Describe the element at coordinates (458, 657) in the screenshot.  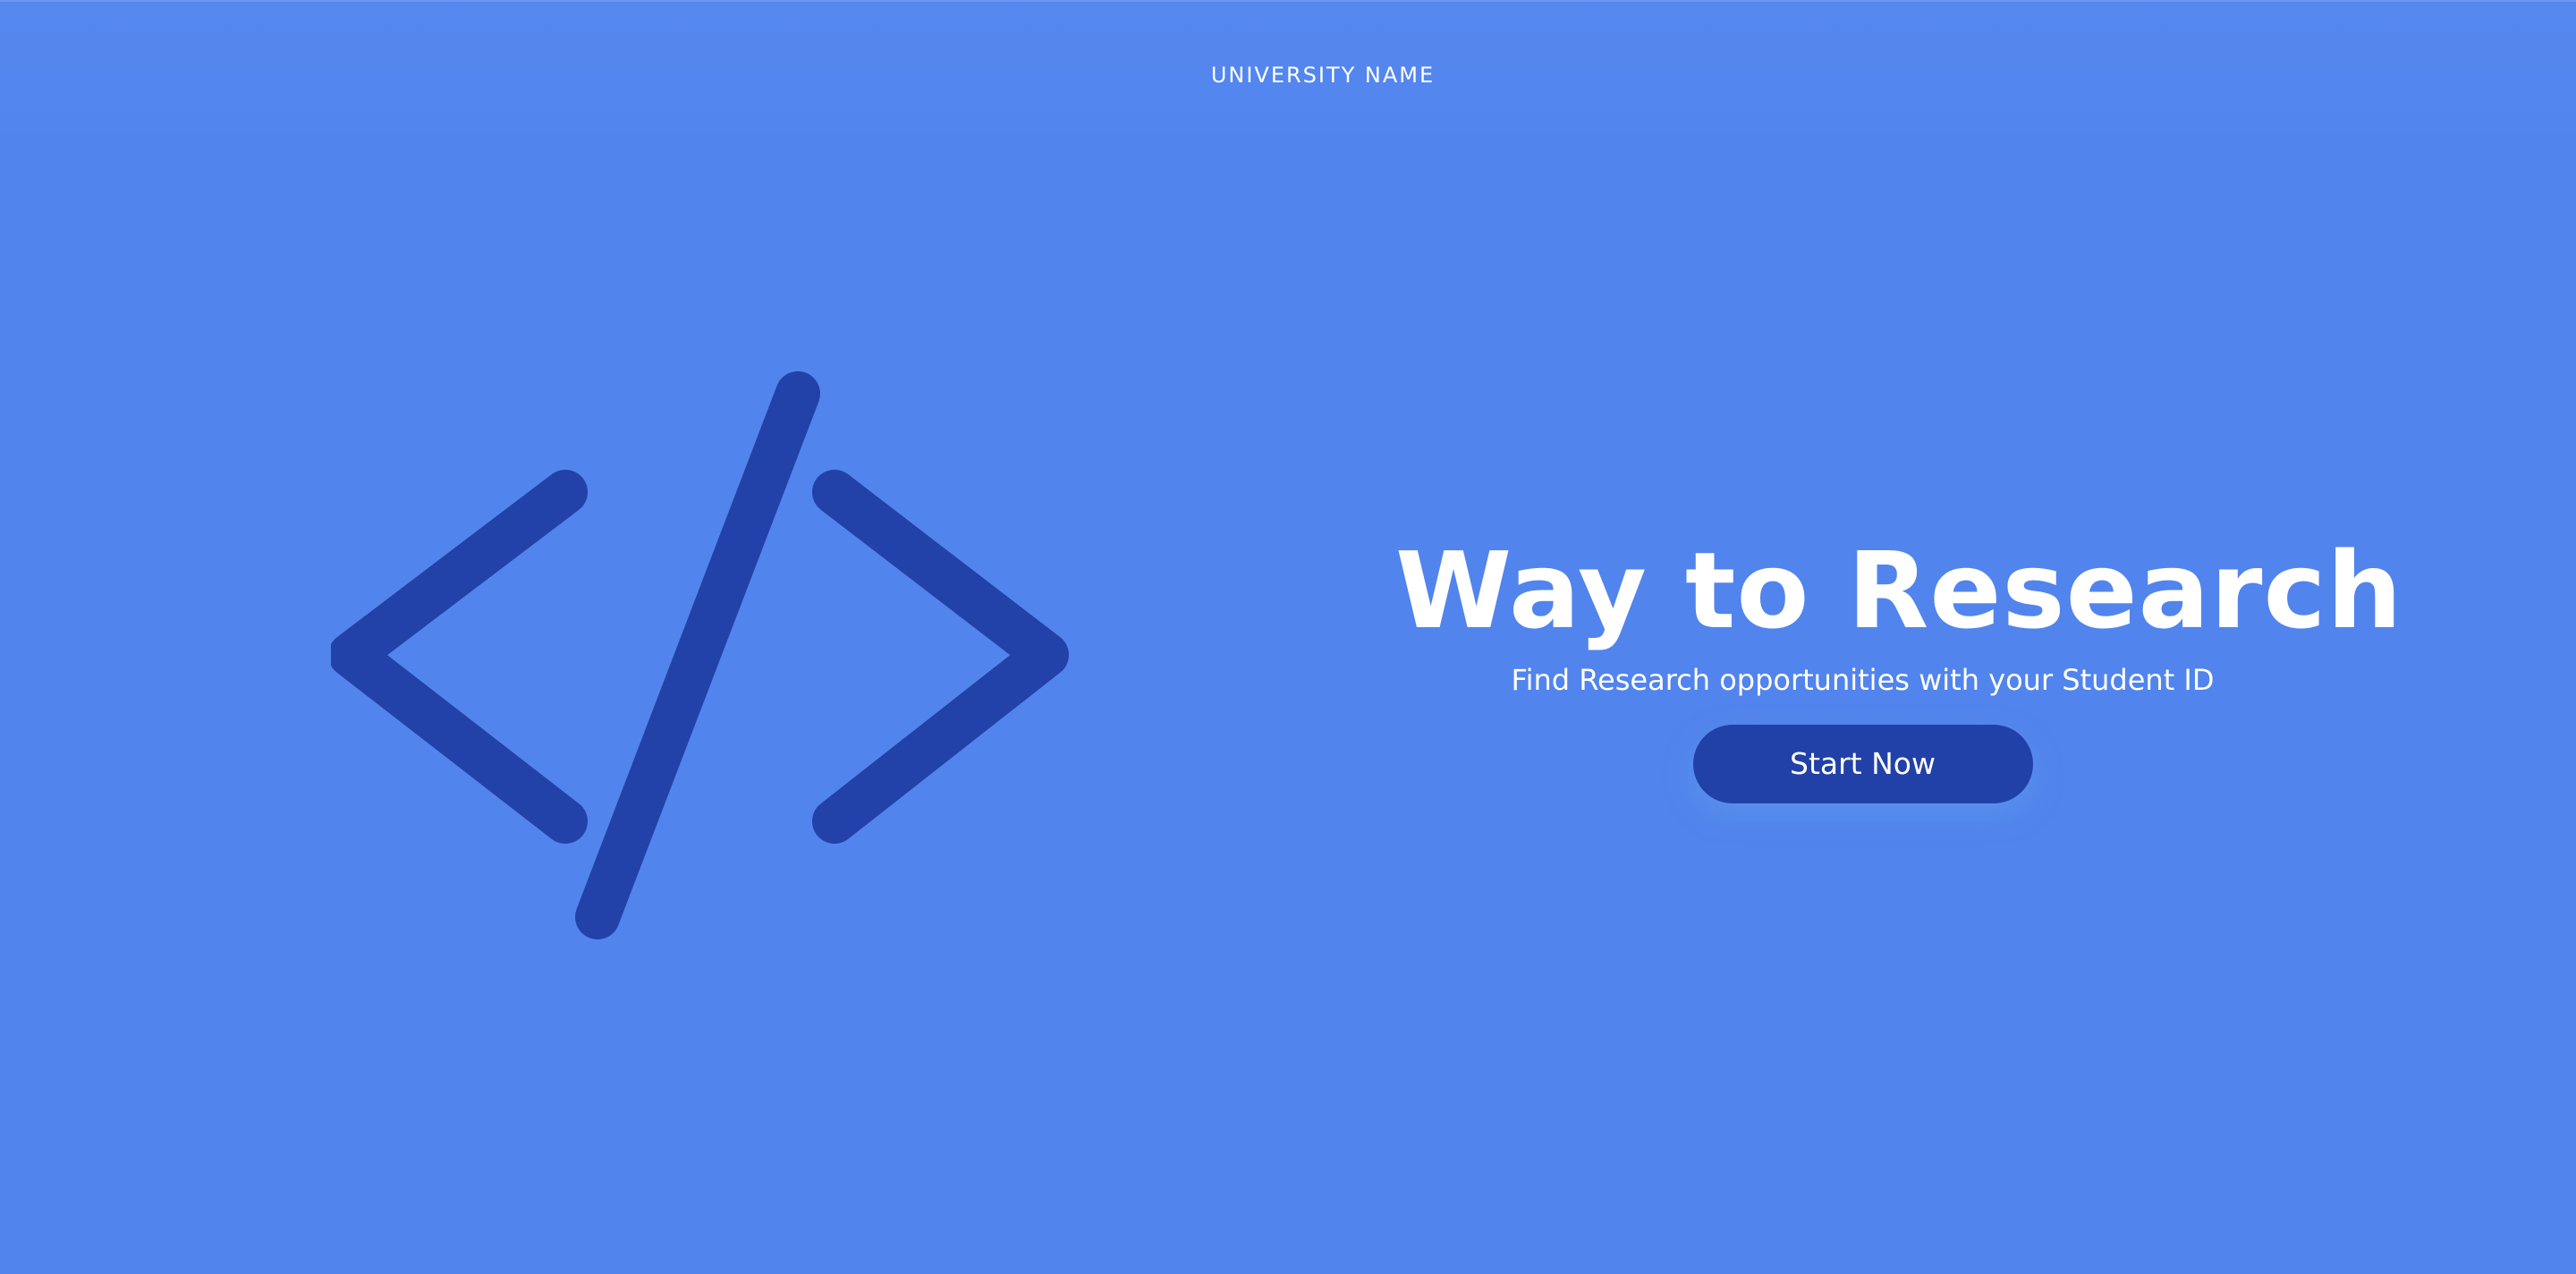
I see `left-angle-bracket` at that location.